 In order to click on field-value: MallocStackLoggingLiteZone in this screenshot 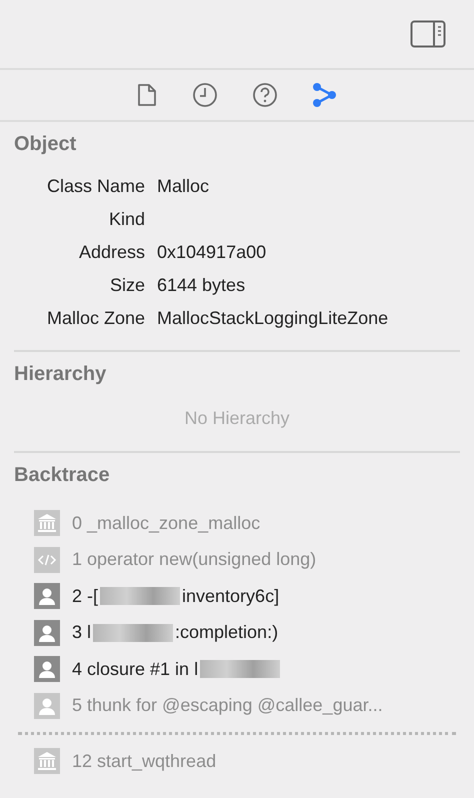, I will do `click(273, 318)`.